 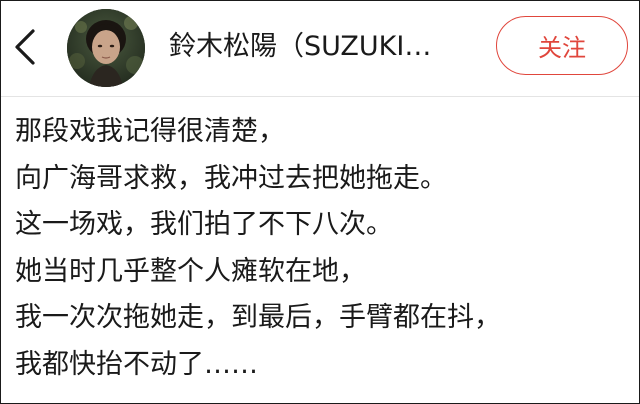 I want to click on follow-button: 关注, so click(x=562, y=45).